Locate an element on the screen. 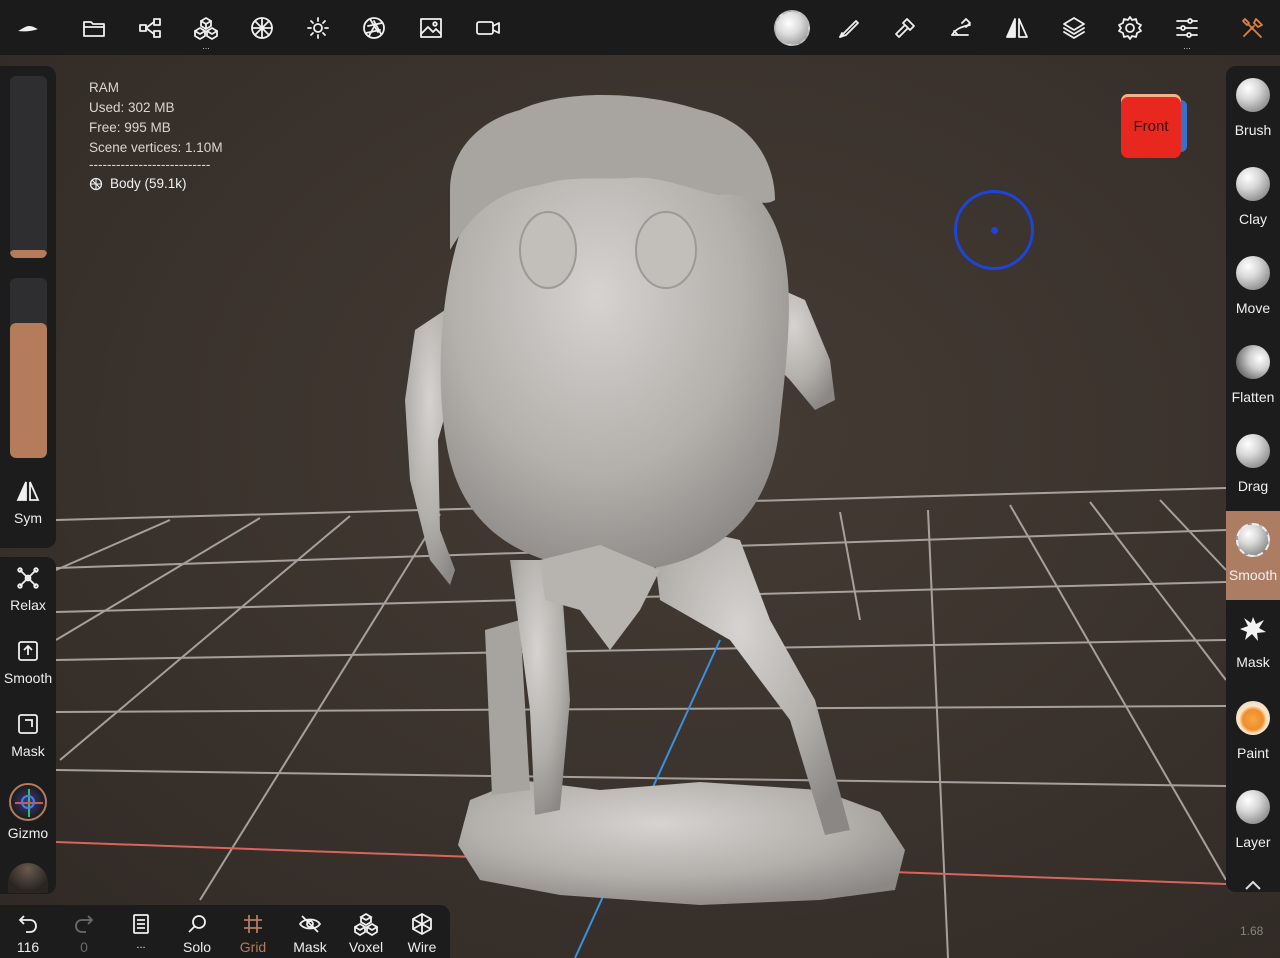 The width and height of the screenshot is (1280, 958). gizmo-button: Gizmo is located at coordinates (28, 813).